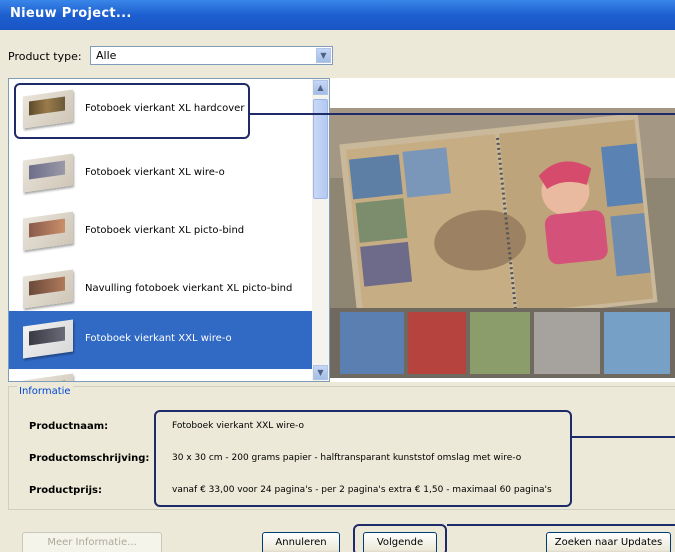 This screenshot has width=675, height=552. I want to click on list-scrollbar: ▲ ▼, so click(320, 230).